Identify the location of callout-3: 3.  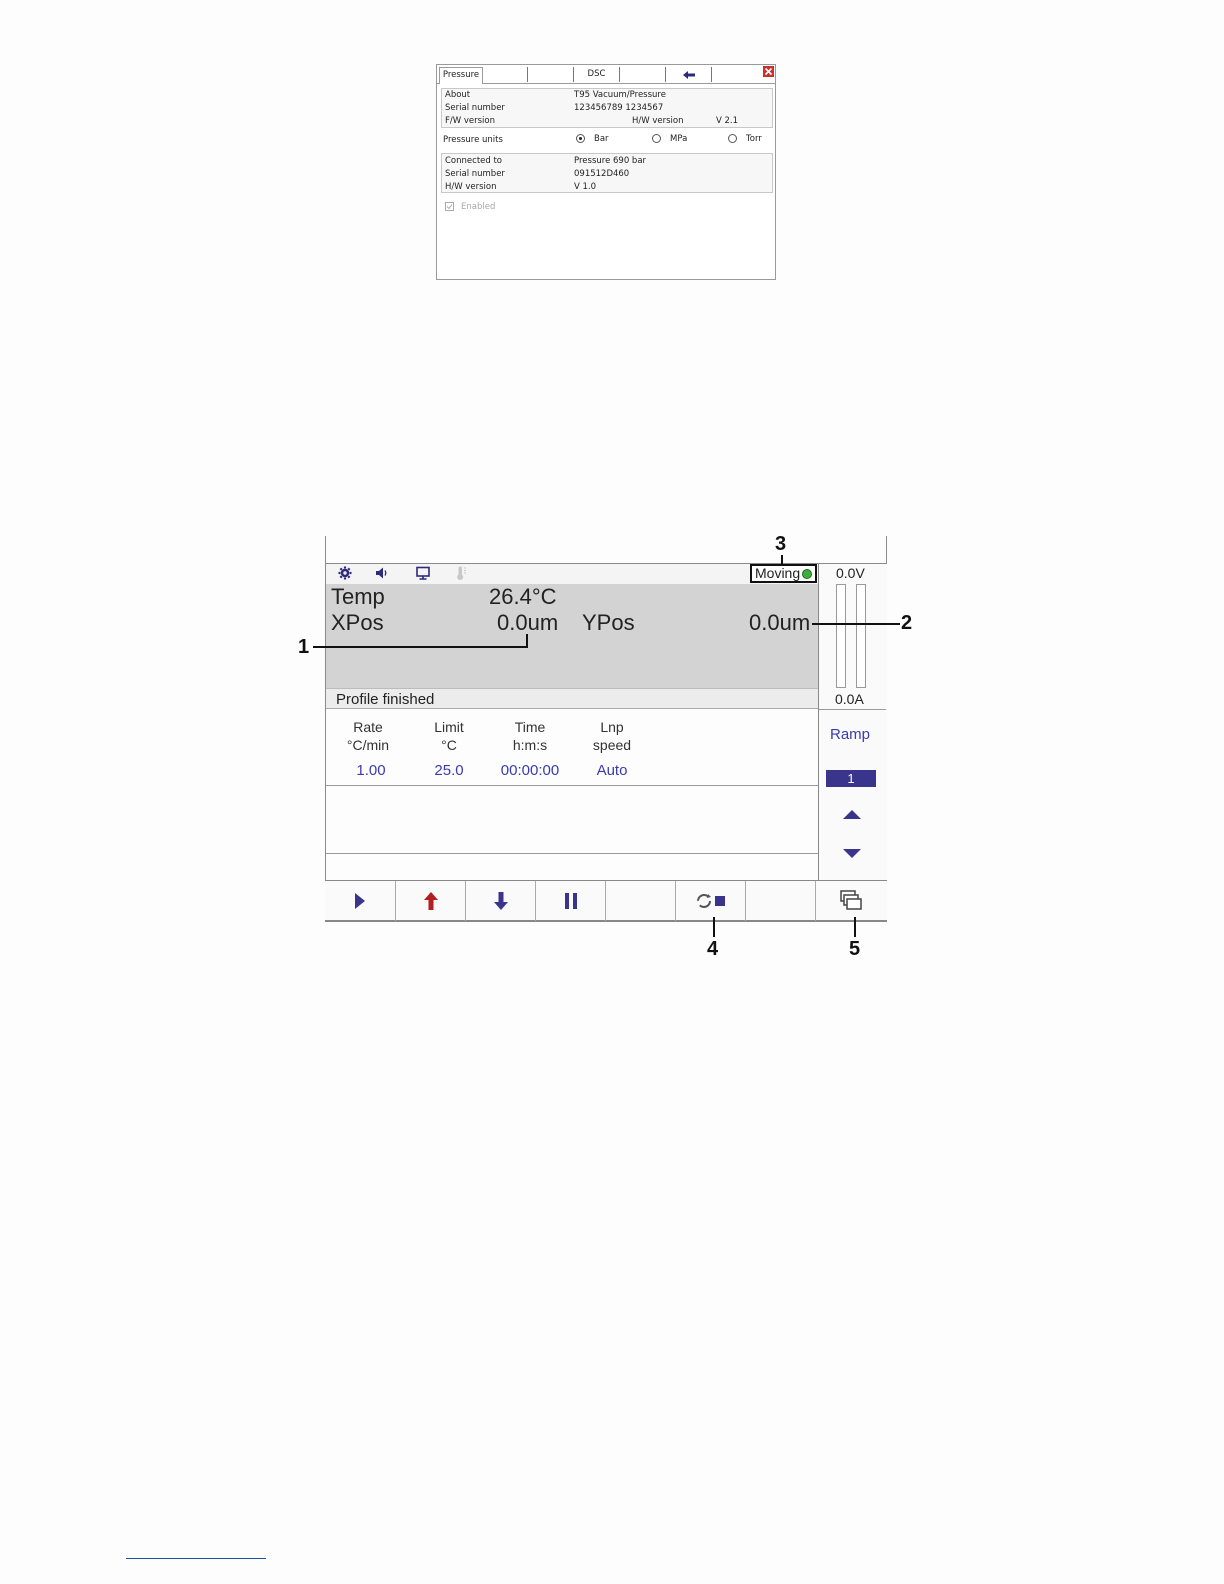
(781, 544).